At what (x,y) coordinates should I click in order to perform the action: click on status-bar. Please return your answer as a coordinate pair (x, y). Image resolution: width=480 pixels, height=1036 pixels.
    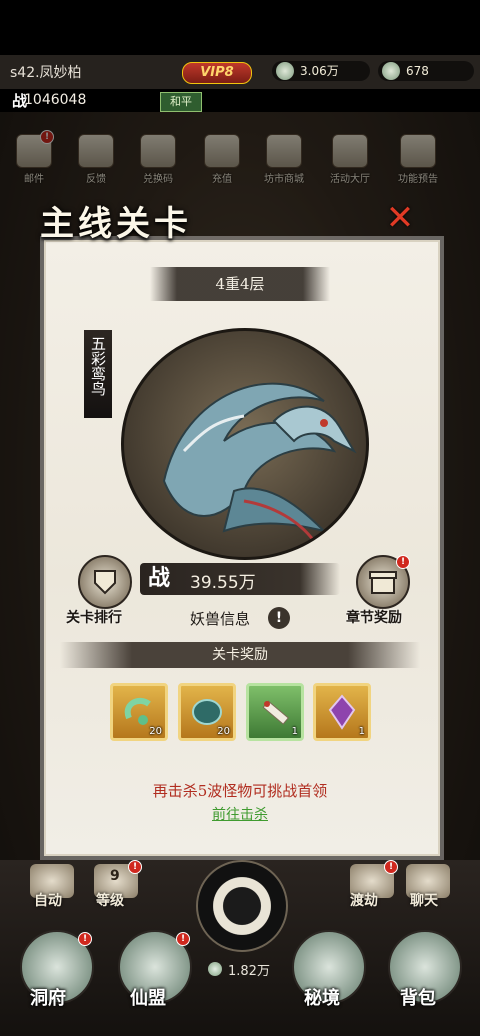
    Looking at the image, I should click on (240, 27).